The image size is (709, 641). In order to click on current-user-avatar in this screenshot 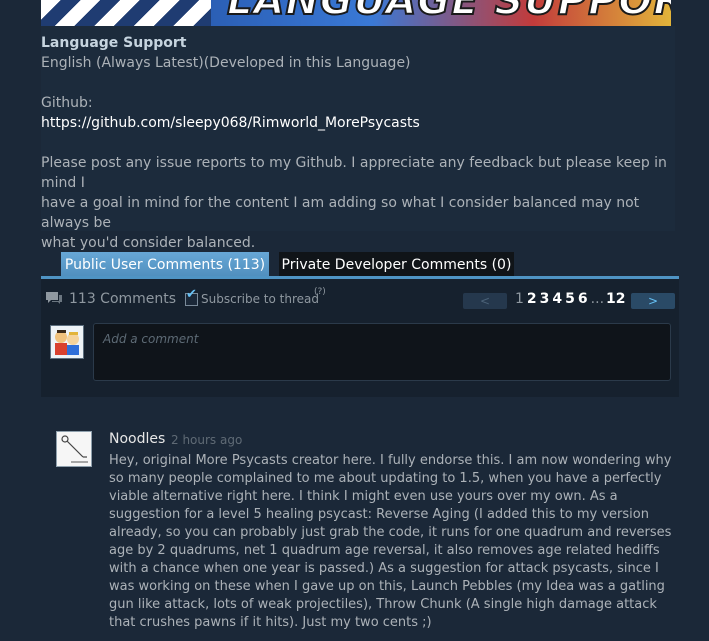, I will do `click(67, 342)`.